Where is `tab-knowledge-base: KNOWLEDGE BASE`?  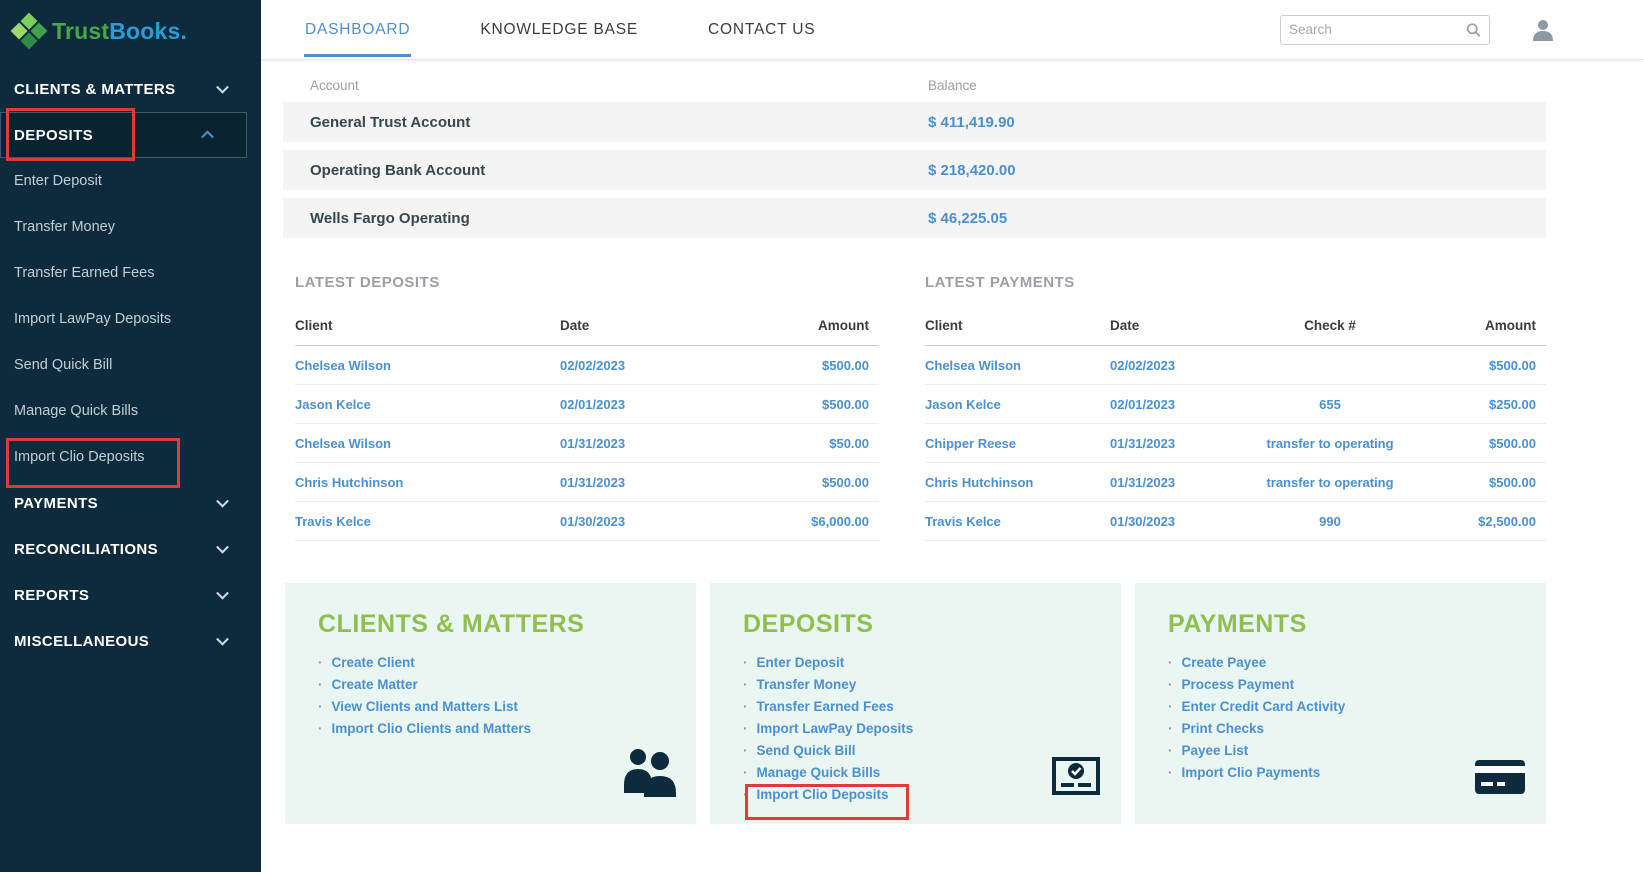 tab-knowledge-base: KNOWLEDGE BASE is located at coordinates (559, 29).